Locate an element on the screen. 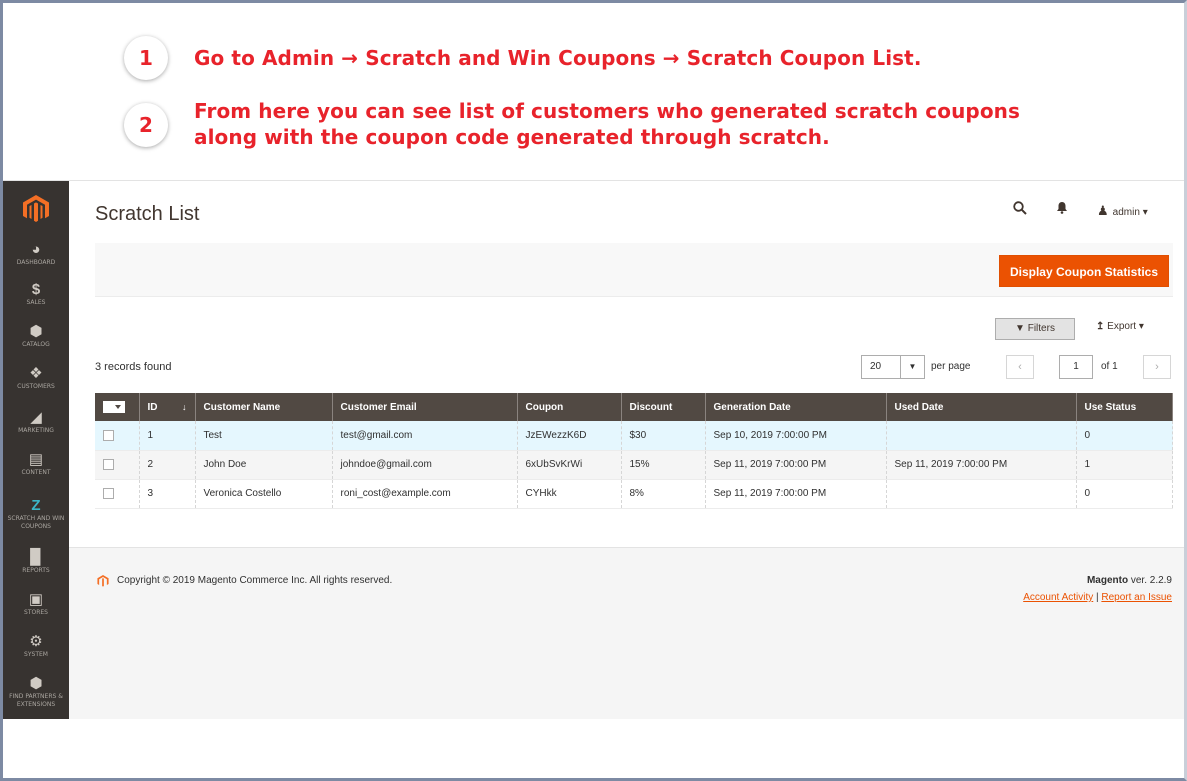 The width and height of the screenshot is (1187, 781). cell-customer-email: johndoe@gmail.com is located at coordinates (425, 465).